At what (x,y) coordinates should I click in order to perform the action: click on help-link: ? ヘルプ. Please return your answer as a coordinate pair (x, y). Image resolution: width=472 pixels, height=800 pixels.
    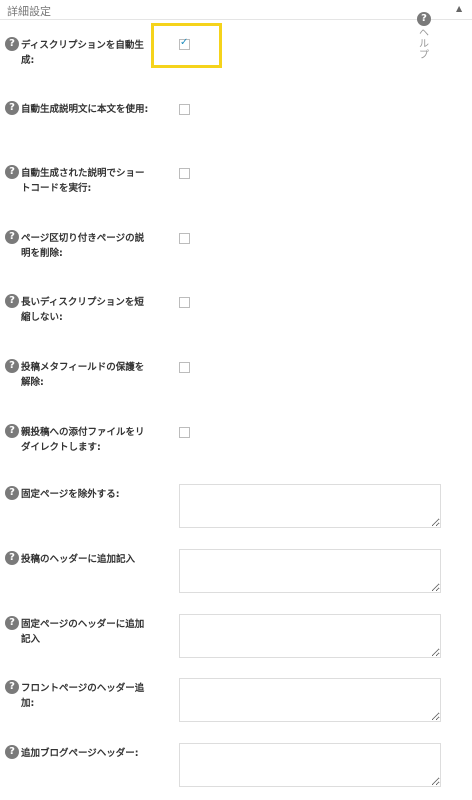
    Looking at the image, I should click on (424, 33).